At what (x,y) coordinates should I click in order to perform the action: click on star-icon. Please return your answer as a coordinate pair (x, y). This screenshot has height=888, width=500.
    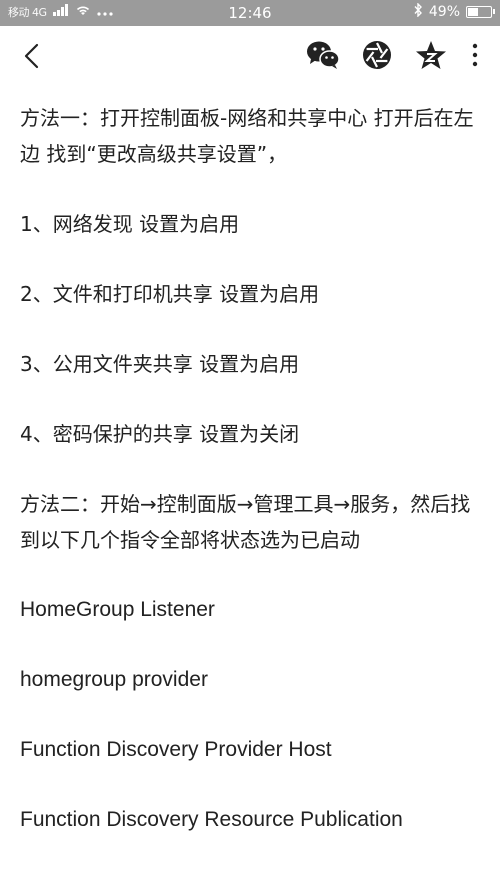
    Looking at the image, I should click on (431, 57).